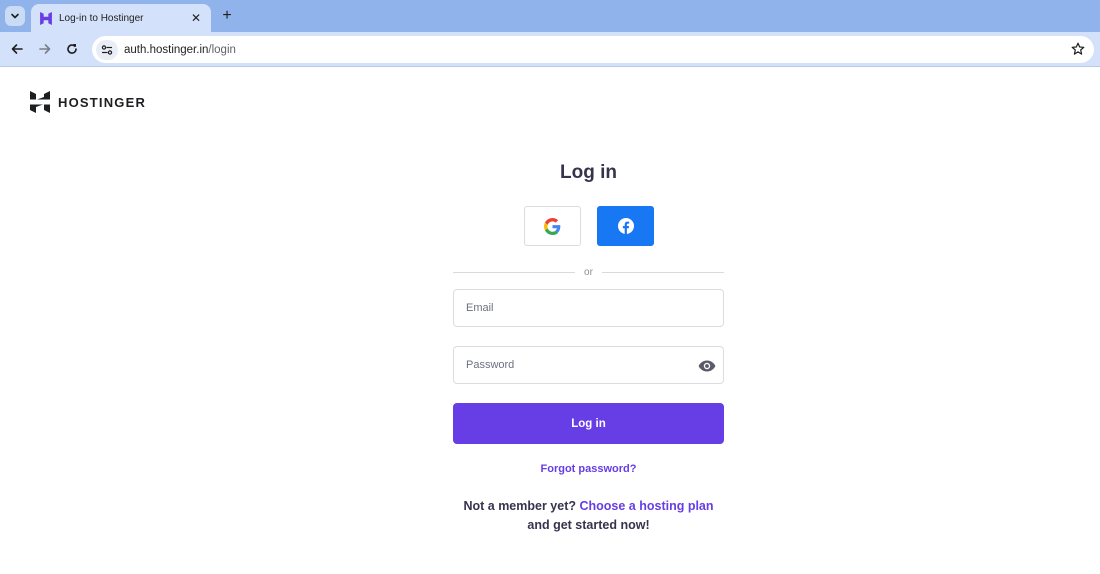 The image size is (1100, 574). Describe the element at coordinates (707, 366) in the screenshot. I see `show-password-eye-icon` at that location.